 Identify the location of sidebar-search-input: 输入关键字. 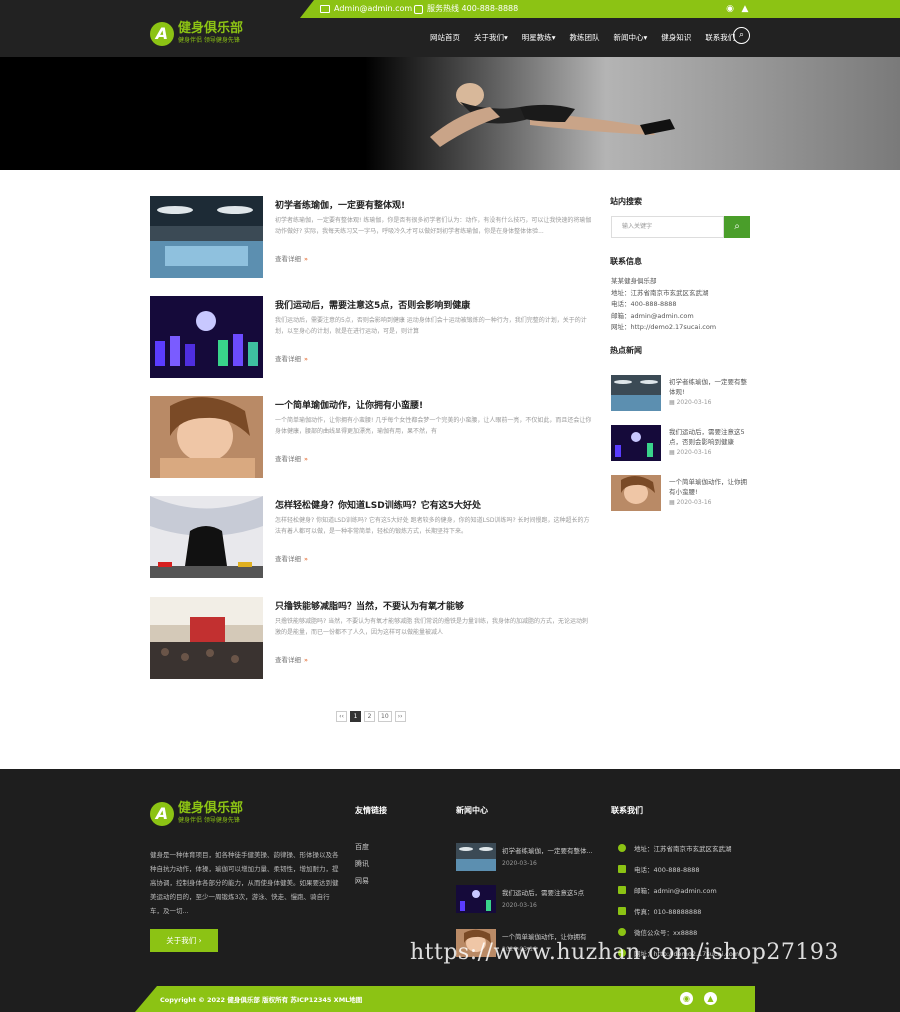
(667, 227).